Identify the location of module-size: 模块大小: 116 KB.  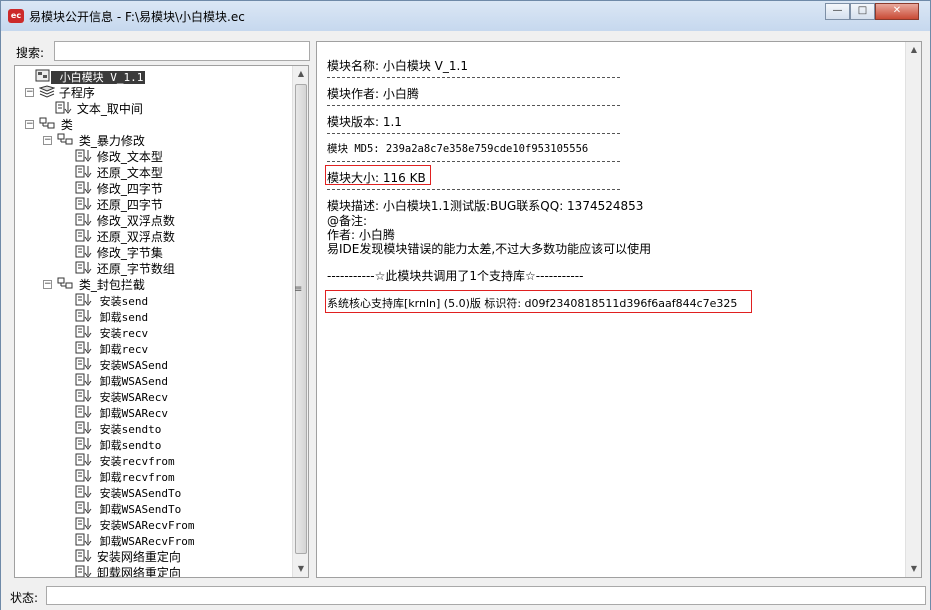
(376, 178).